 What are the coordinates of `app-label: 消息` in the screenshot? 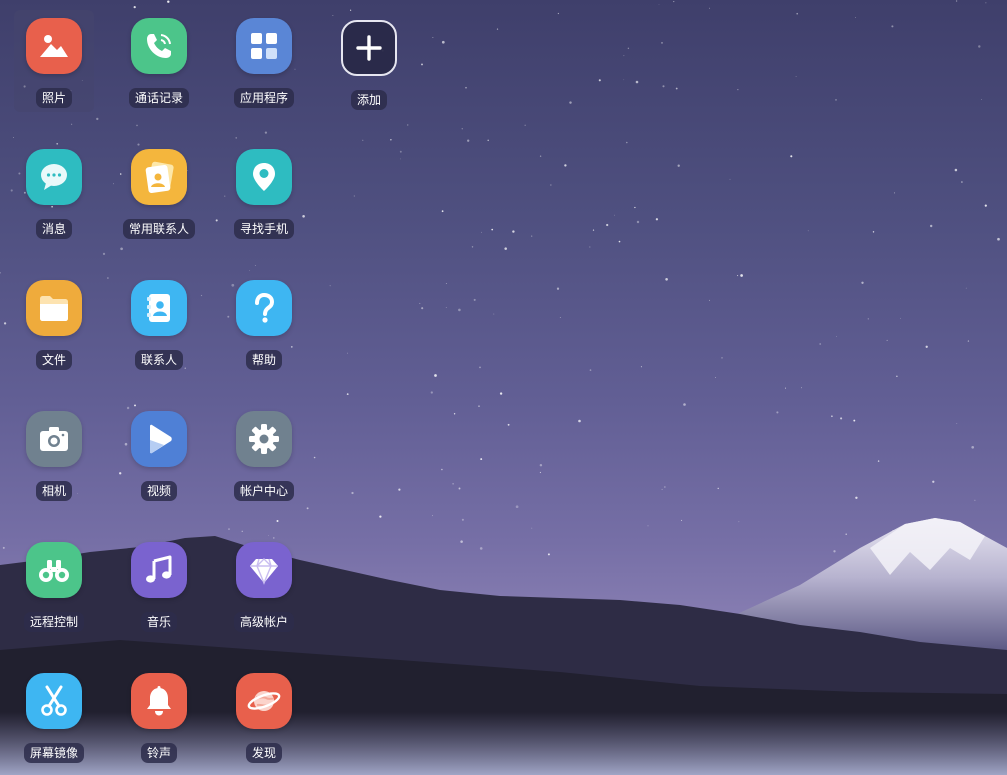 It's located at (53, 229).